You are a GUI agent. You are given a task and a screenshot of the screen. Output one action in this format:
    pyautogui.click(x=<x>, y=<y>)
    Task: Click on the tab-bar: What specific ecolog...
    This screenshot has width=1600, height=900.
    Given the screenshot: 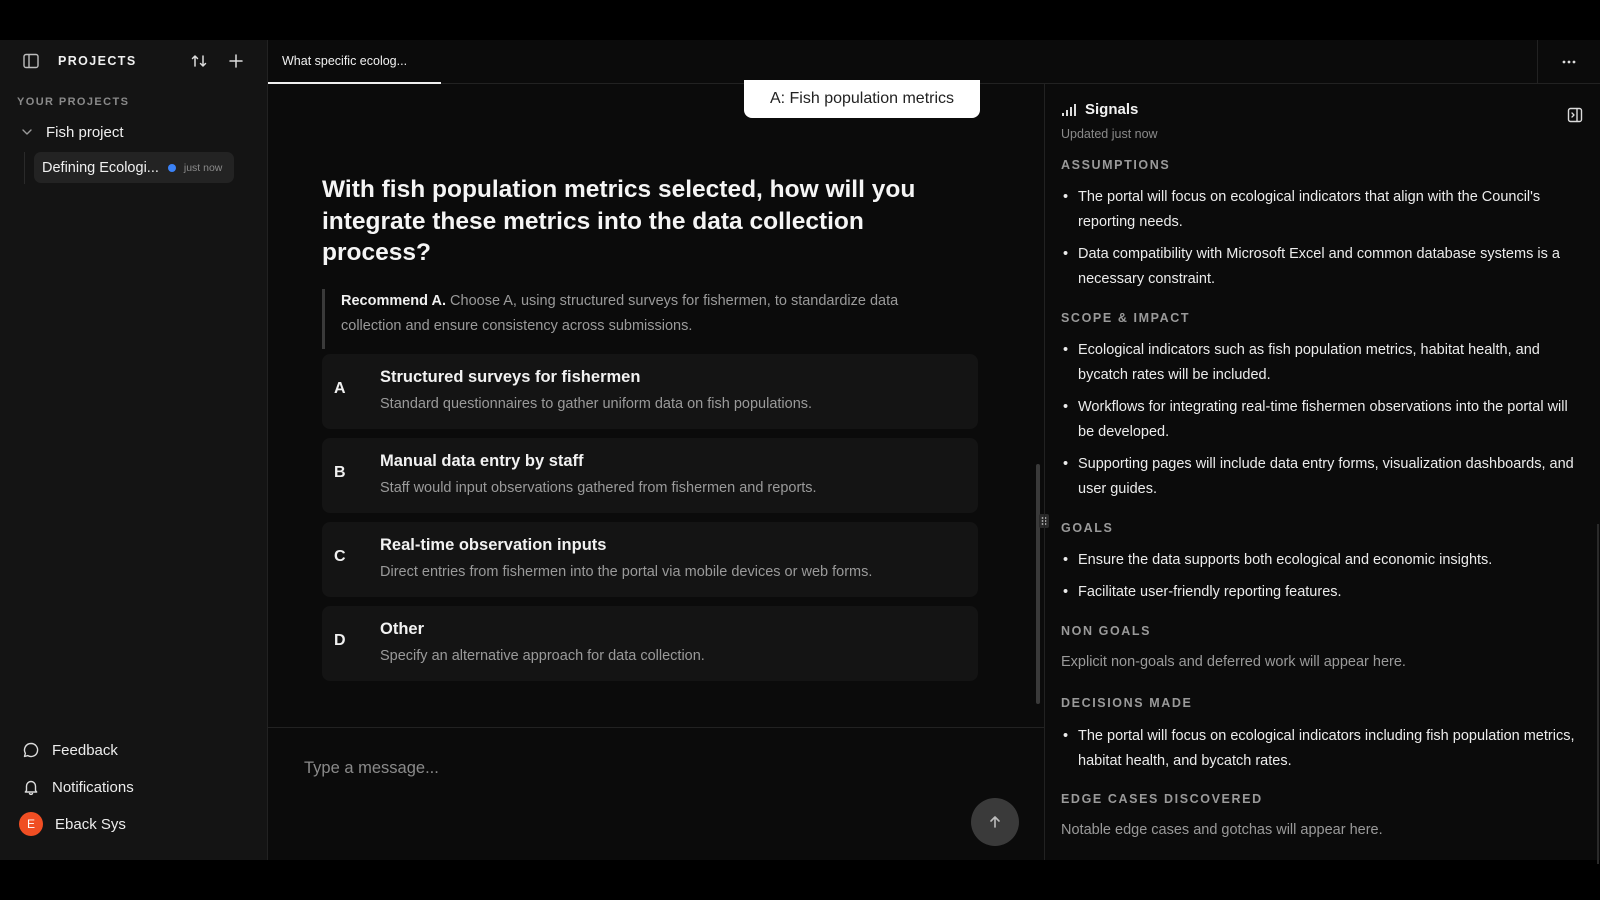 What is the action you would take?
    pyautogui.click(x=934, y=62)
    